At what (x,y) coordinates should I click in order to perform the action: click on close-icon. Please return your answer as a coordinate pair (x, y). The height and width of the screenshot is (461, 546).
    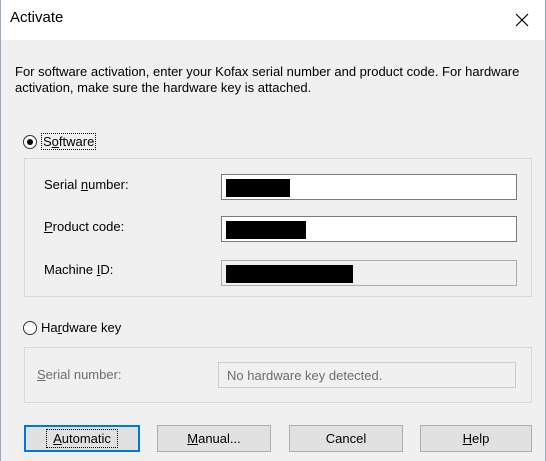
    Looking at the image, I should click on (522, 20).